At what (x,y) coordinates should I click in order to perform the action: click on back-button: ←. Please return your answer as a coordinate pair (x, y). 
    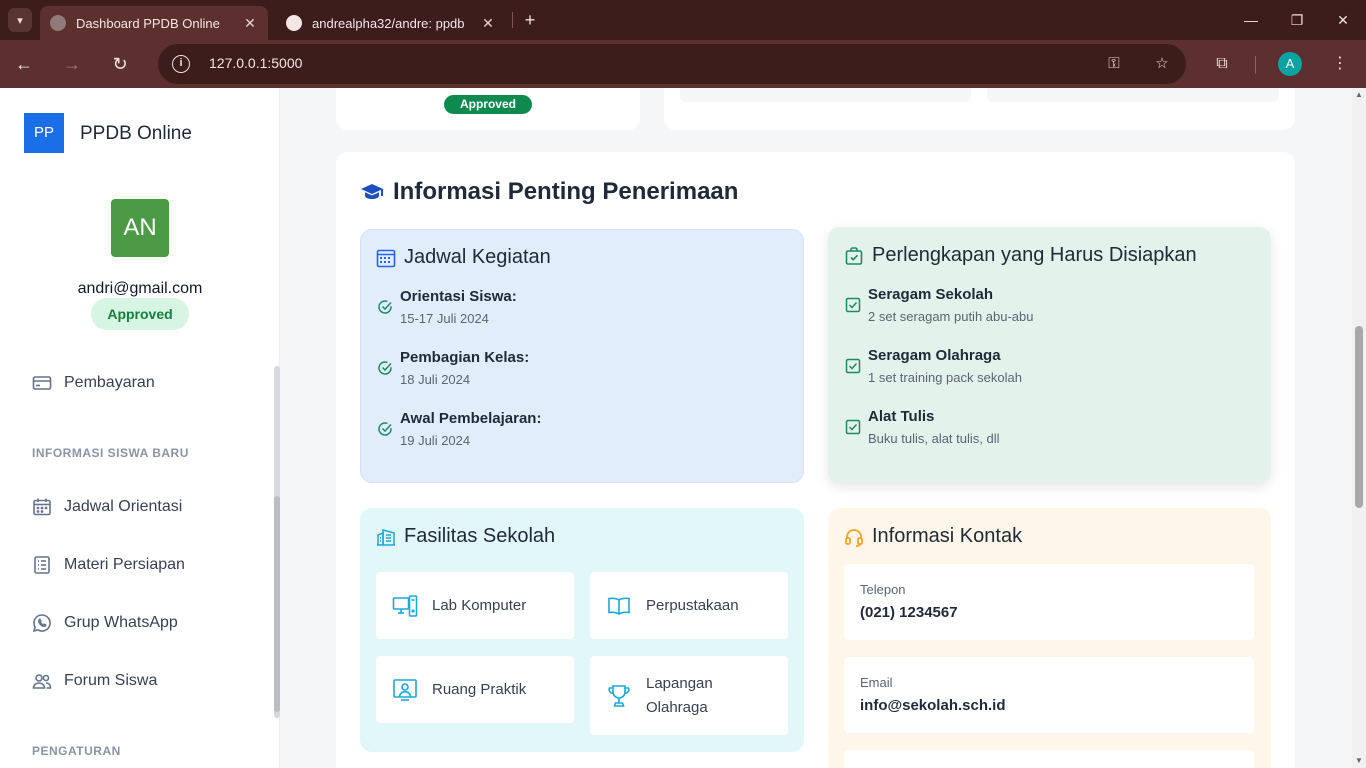
    Looking at the image, I should click on (24, 64).